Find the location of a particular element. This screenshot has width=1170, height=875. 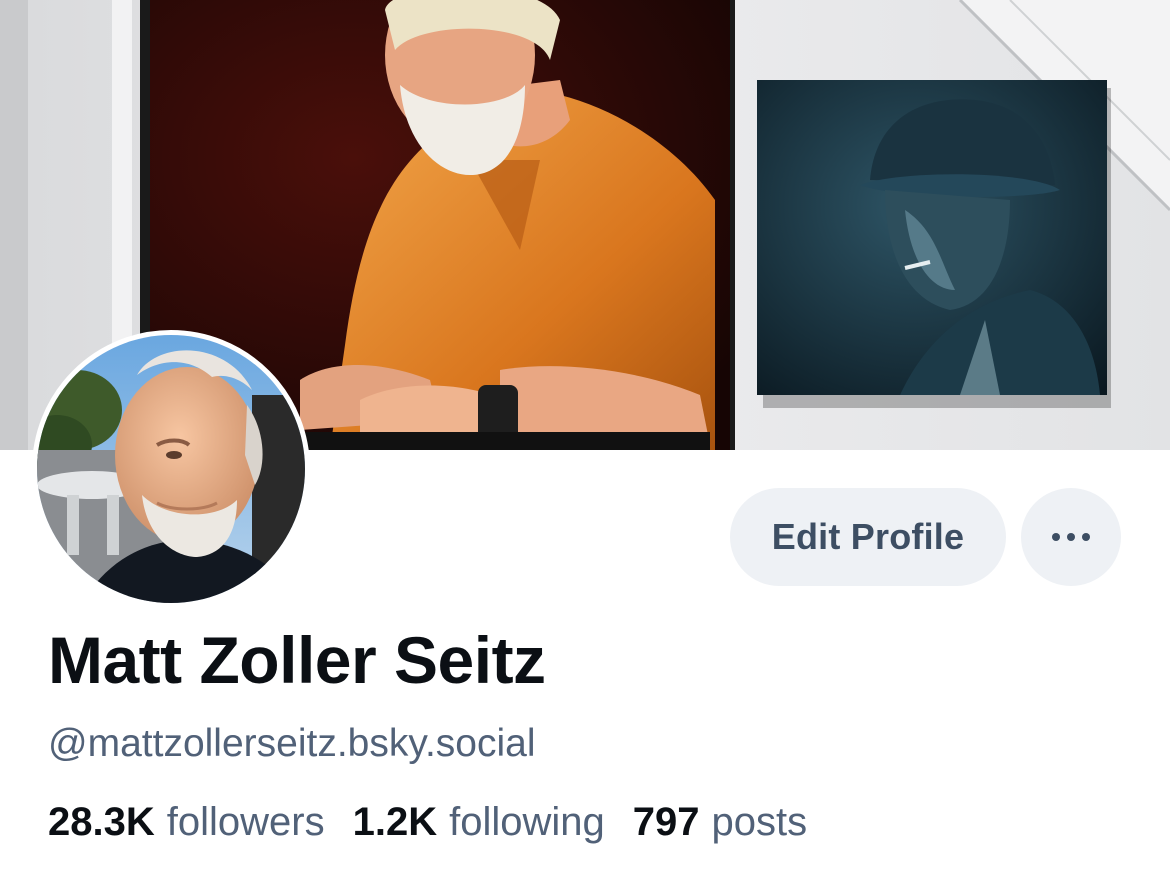

posts-label: posts is located at coordinates (759, 822).